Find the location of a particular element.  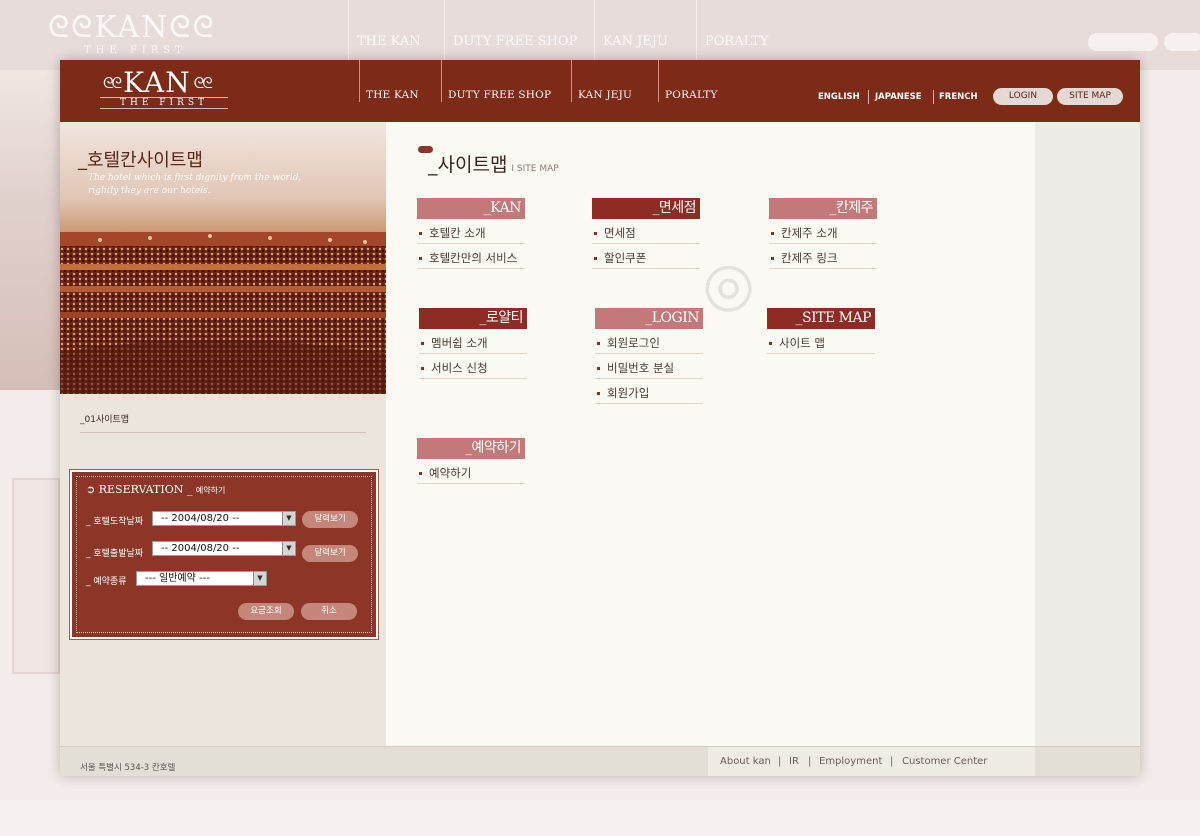

sitemap-link: 회원가입 is located at coordinates (649, 391).